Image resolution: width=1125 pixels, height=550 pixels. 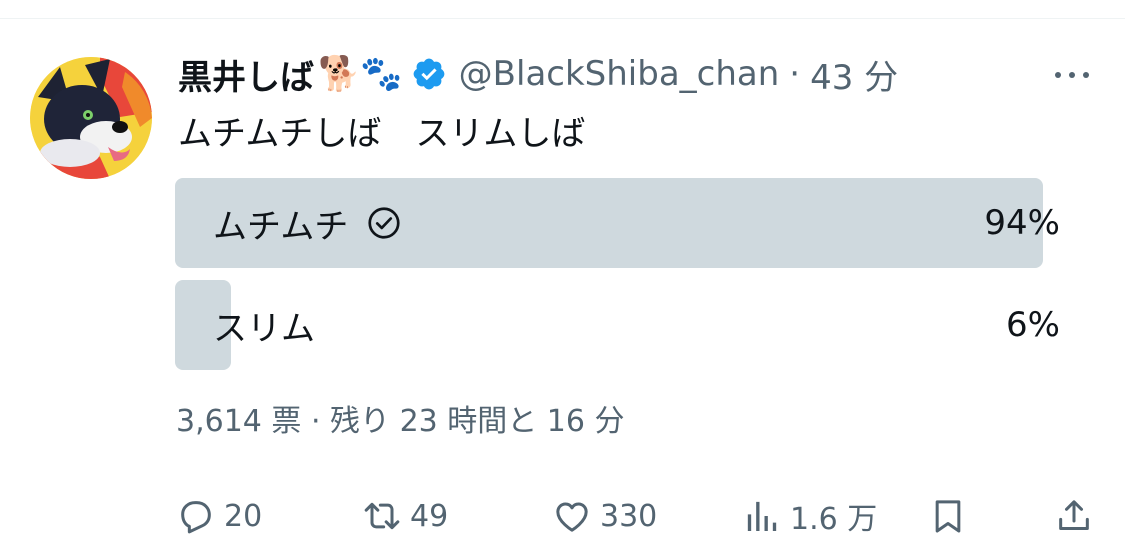 I want to click on like-count: 330, so click(x=629, y=516).